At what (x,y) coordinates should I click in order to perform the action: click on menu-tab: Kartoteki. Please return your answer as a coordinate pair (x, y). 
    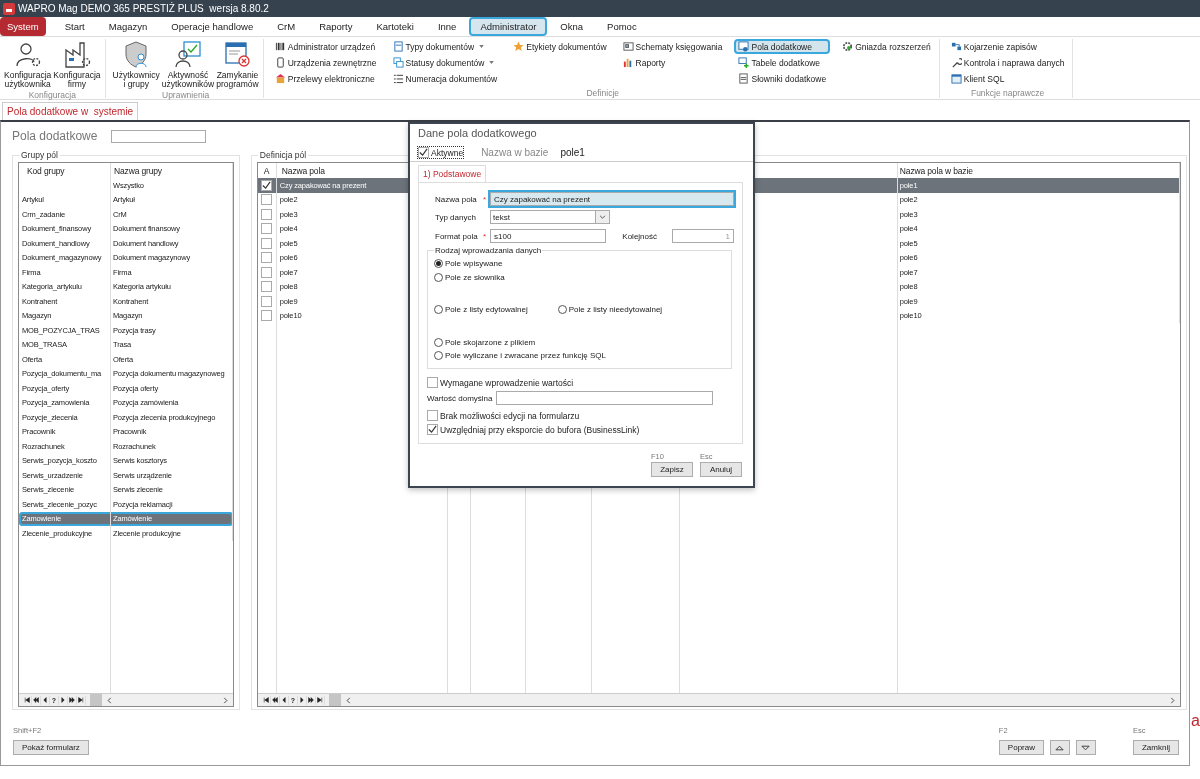
    Looking at the image, I should click on (395, 26).